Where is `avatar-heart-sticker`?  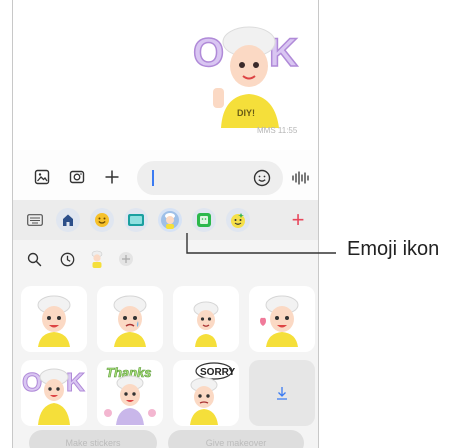 avatar-heart-sticker is located at coordinates (279, 321).